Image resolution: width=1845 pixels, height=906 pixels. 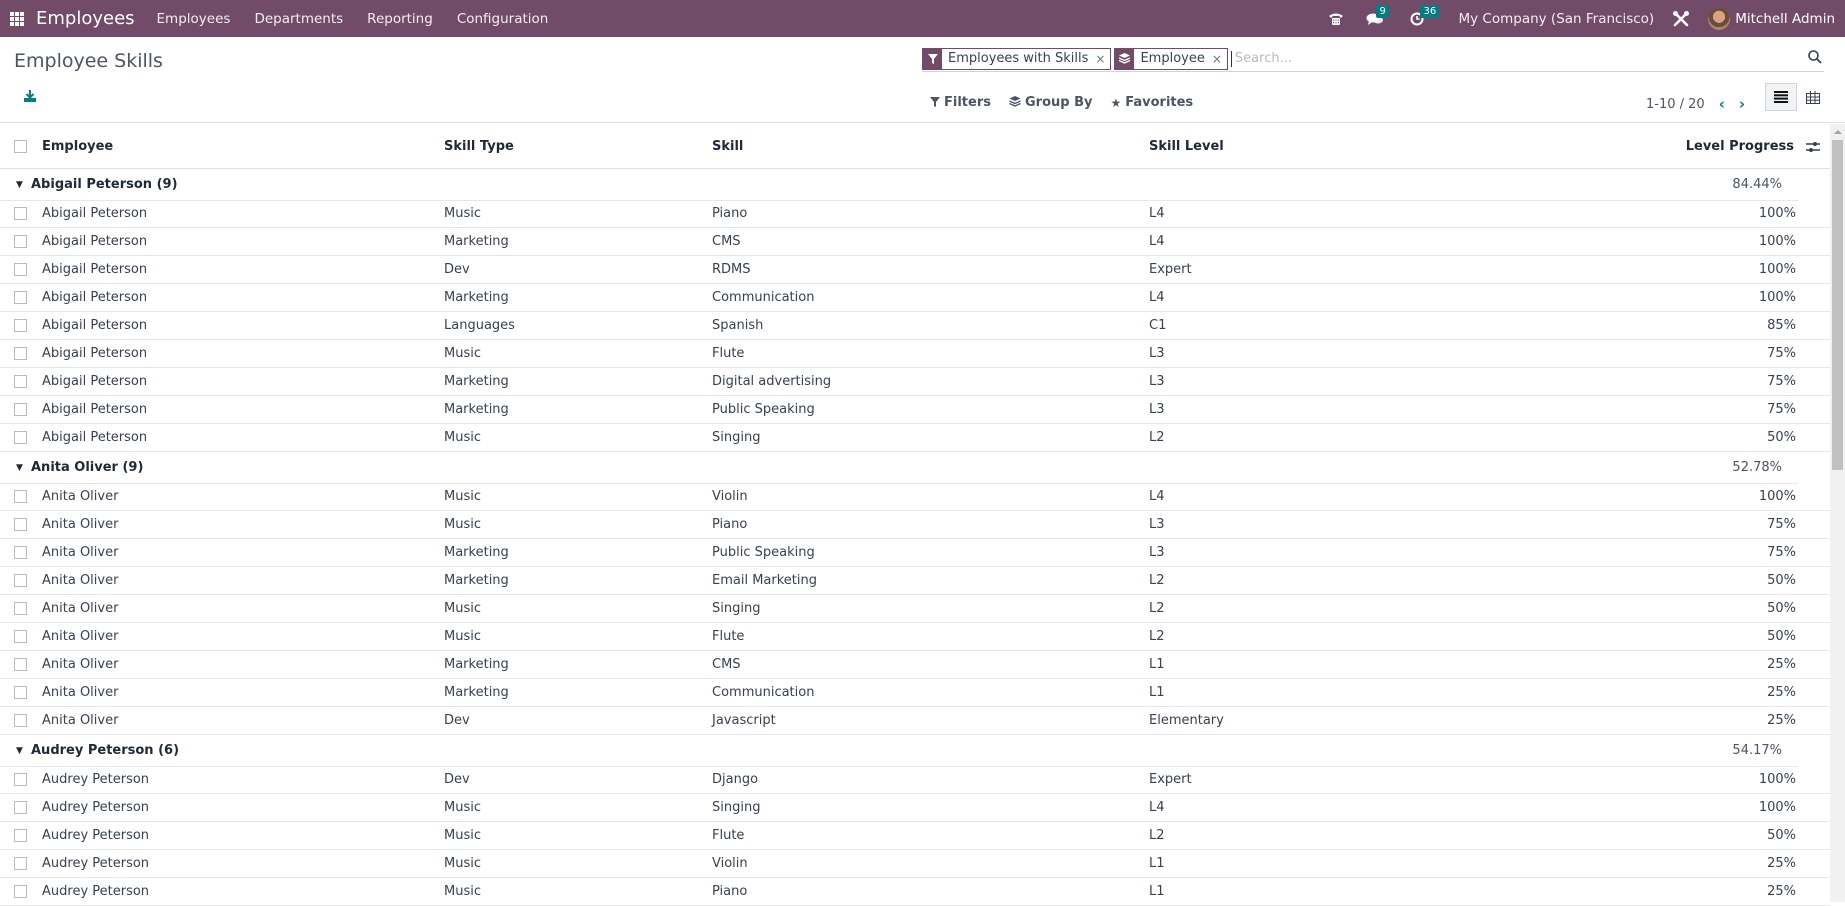 What do you see at coordinates (1556, 19) in the screenshot?
I see `company-switcher: My Company (San Francisco)` at bounding box center [1556, 19].